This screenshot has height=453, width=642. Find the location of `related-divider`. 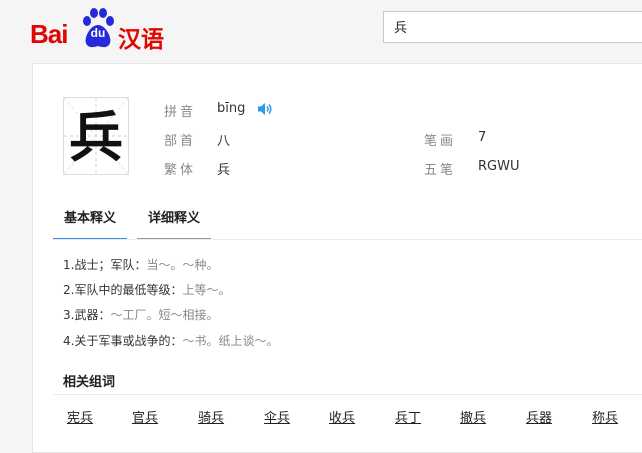

related-divider is located at coordinates (347, 394).